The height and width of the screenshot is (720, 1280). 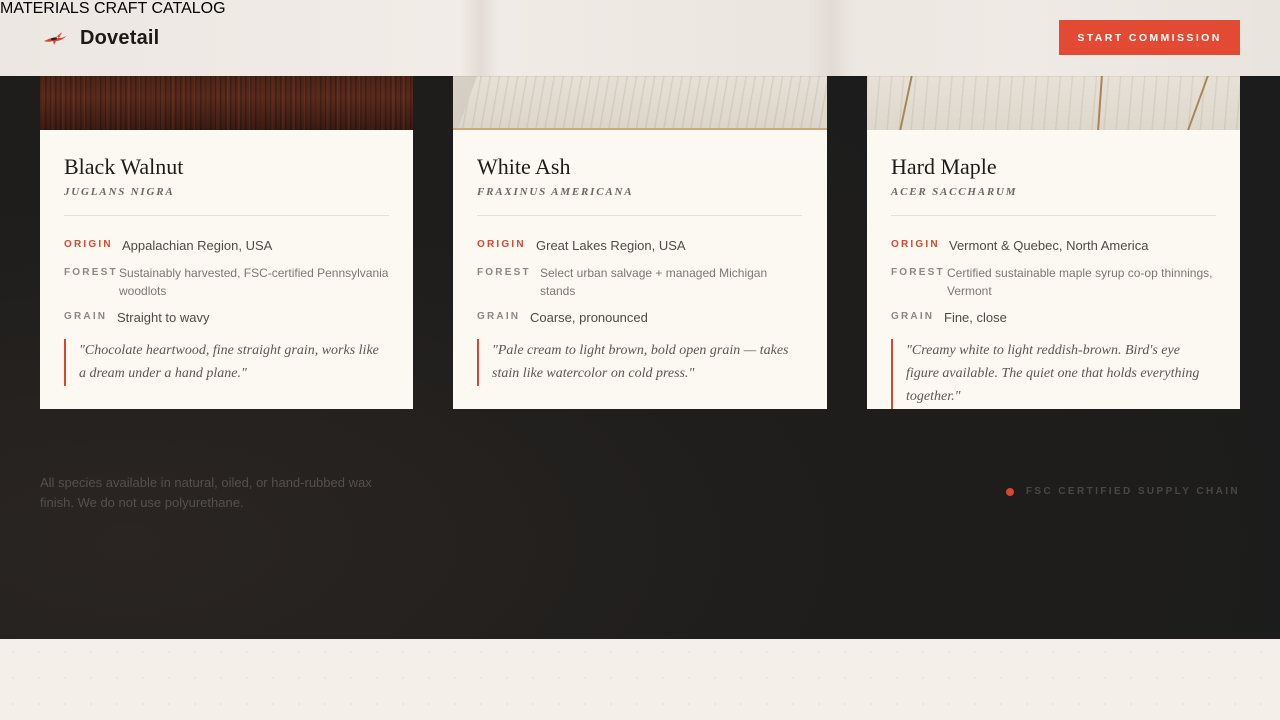 I want to click on start-commission-button: START COMMISSION, so click(x=1149, y=37).